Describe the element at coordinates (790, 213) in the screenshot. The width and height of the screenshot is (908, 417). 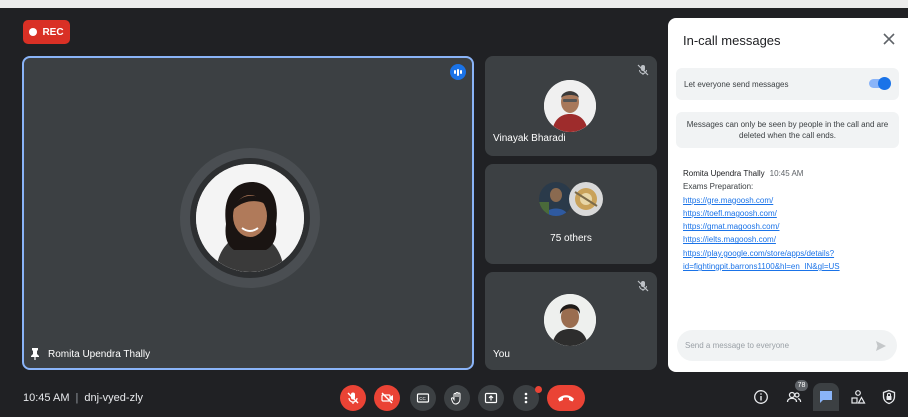
I see `message-link: https://toefl.magoosh.com/` at that location.